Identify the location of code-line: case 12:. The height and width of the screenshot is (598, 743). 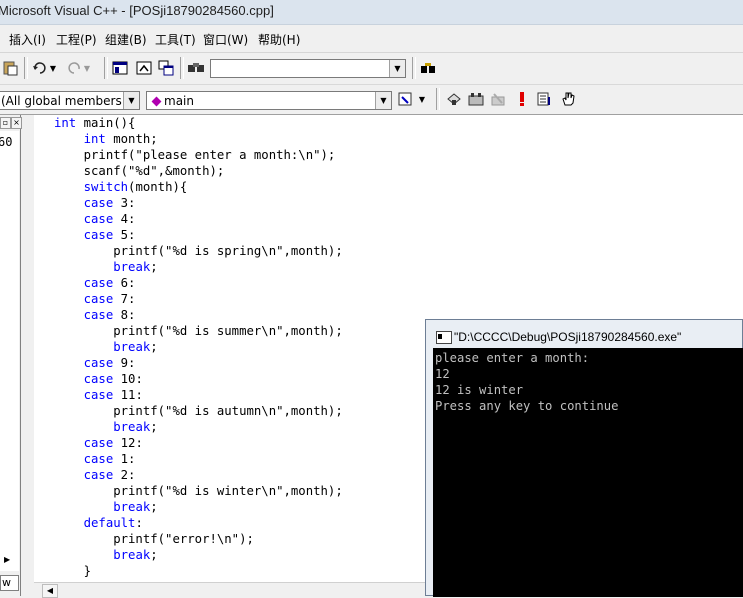
(198, 443).